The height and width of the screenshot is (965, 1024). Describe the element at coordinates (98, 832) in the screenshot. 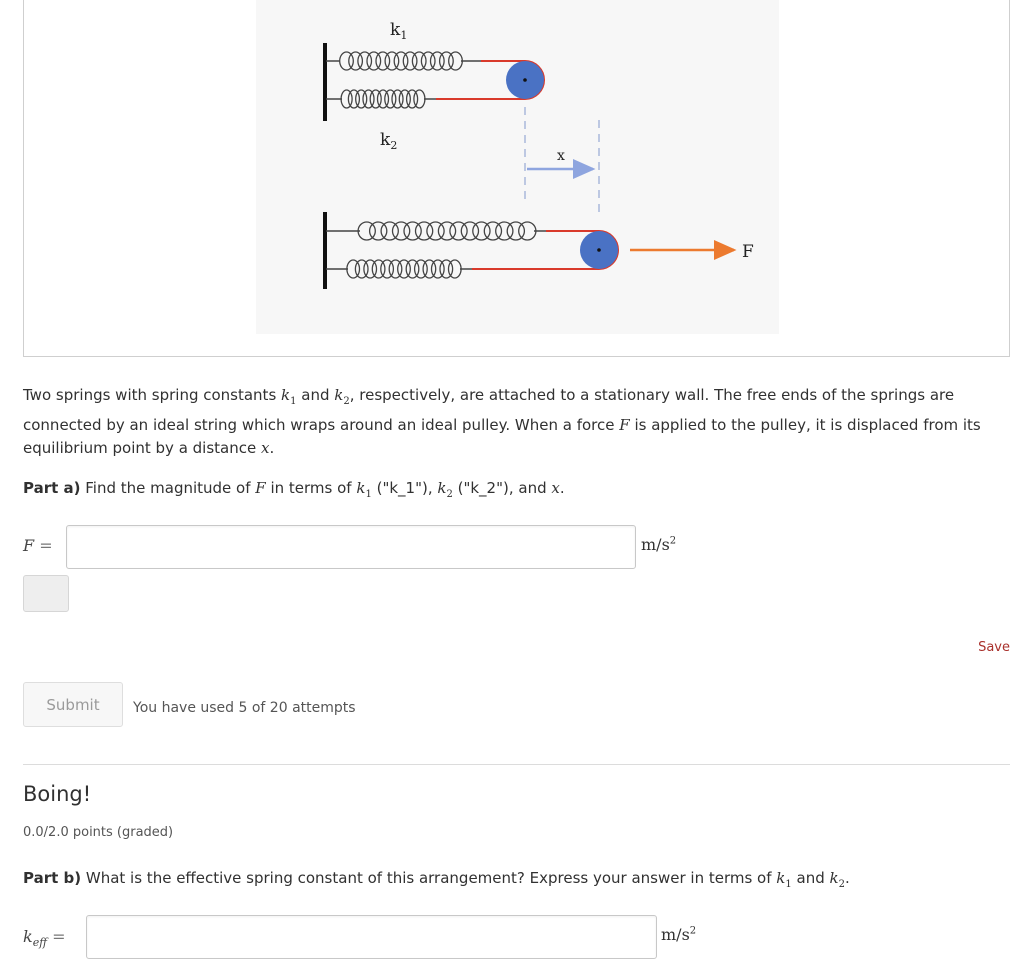

I see `points-status: 0.0/2.0 points (graded)` at that location.